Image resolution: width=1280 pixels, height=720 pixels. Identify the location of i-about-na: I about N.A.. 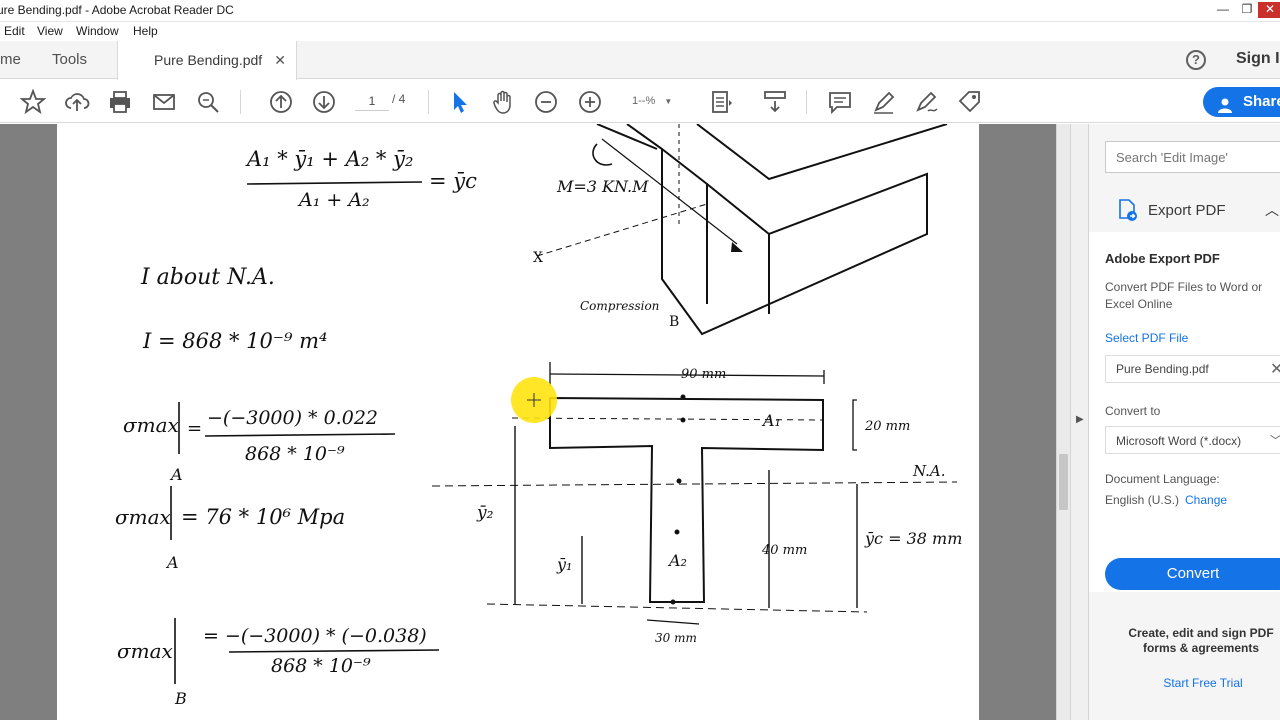
(207, 277).